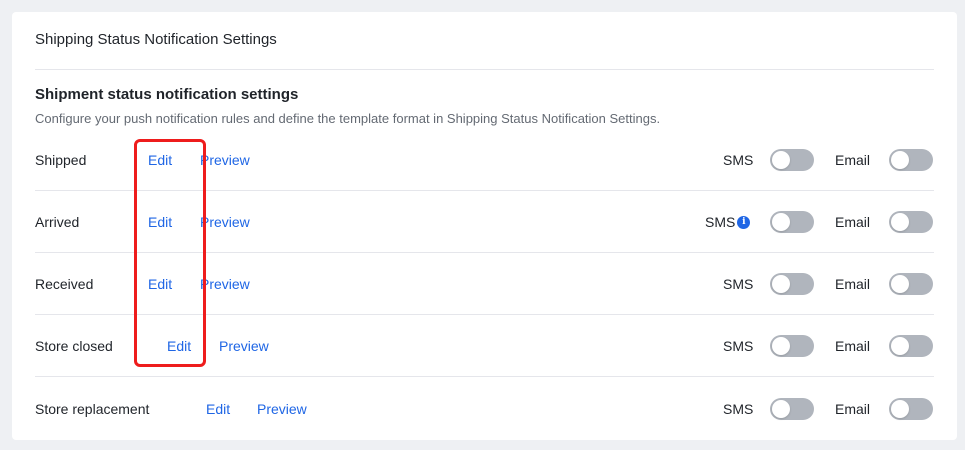 The image size is (965, 450). Describe the element at coordinates (61, 160) in the screenshot. I see `row-name: Shipped` at that location.